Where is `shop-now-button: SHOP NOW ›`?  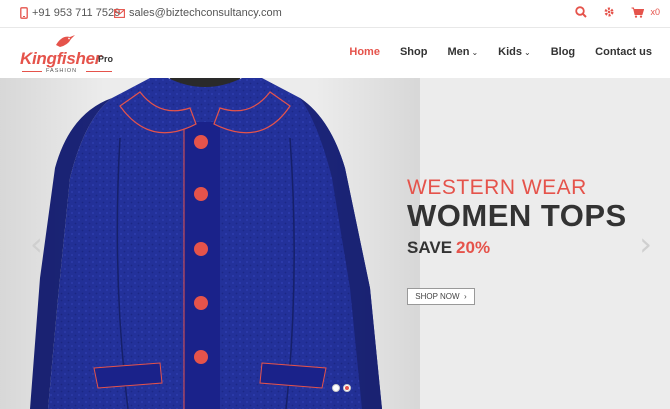
shop-now-button: SHOP NOW › is located at coordinates (441, 296).